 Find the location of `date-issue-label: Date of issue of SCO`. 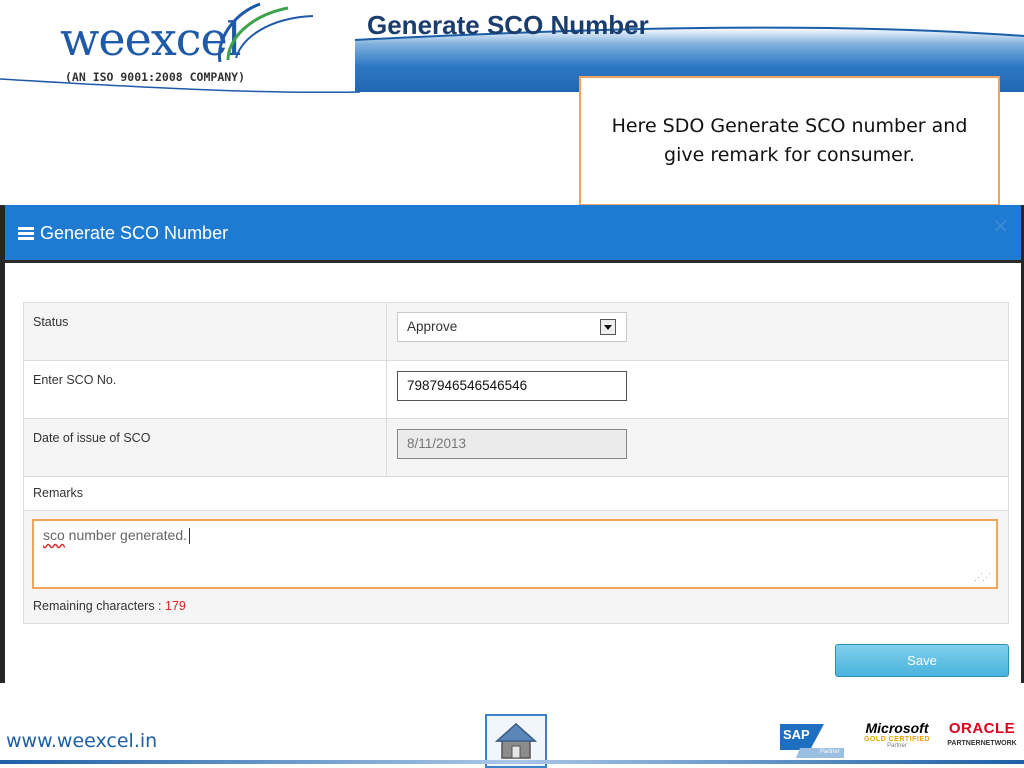

date-issue-label: Date of issue of SCO is located at coordinates (92, 438).